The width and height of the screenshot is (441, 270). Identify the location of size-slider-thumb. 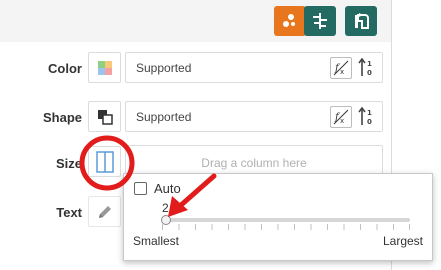
(166, 220).